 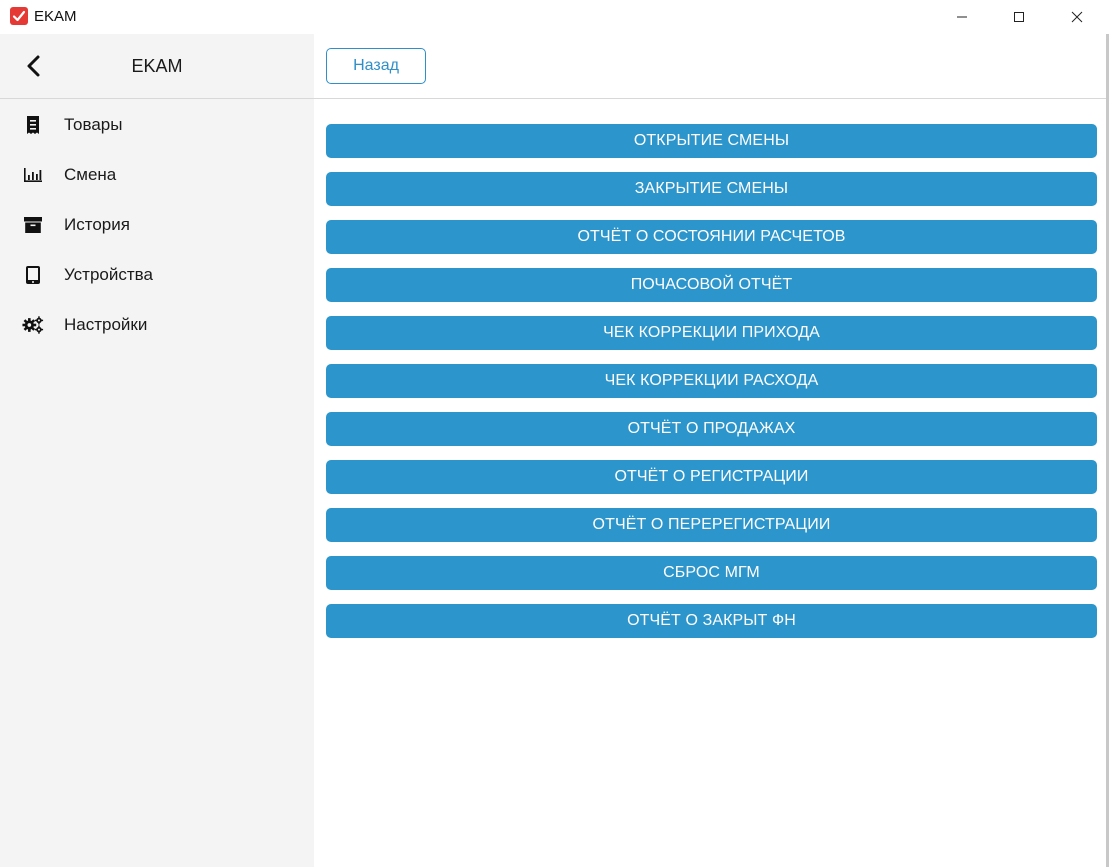 I want to click on report-button-mgm-reset: СБРОС МГМ, so click(x=711, y=573).